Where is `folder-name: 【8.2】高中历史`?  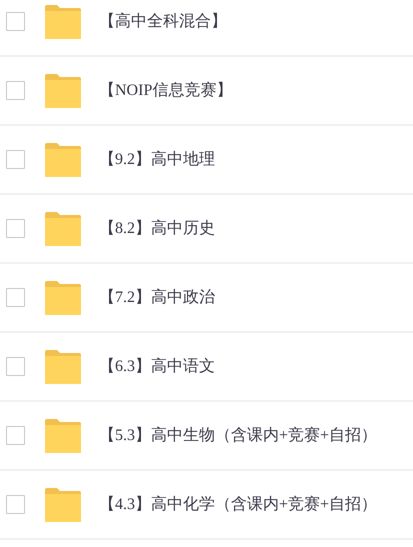
folder-name: 【8.2】高中历史 is located at coordinates (157, 228).